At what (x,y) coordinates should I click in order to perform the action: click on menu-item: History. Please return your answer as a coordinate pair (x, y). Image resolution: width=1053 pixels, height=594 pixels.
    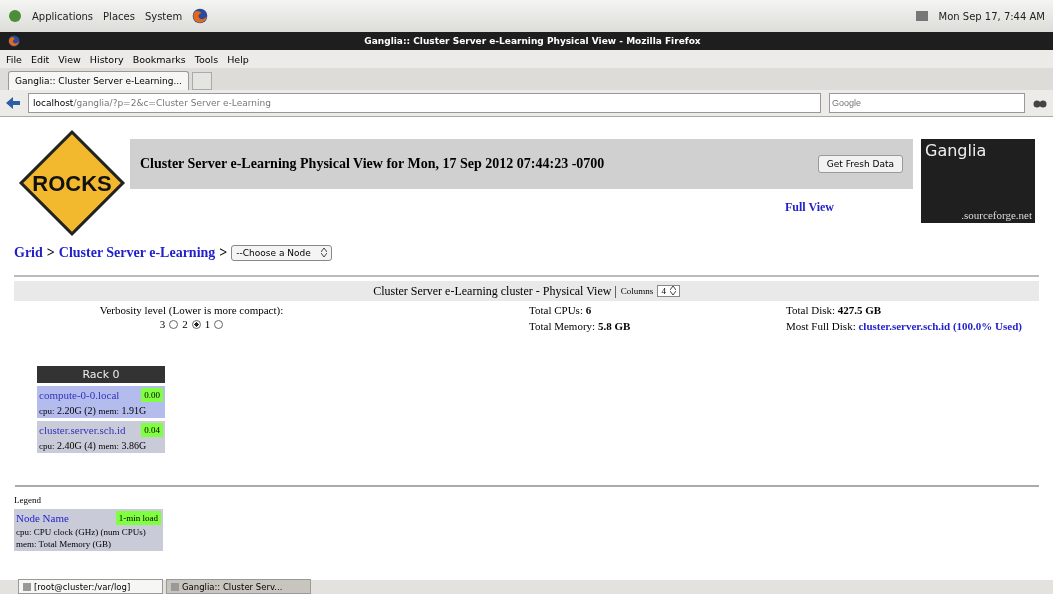
    Looking at the image, I should click on (106, 59).